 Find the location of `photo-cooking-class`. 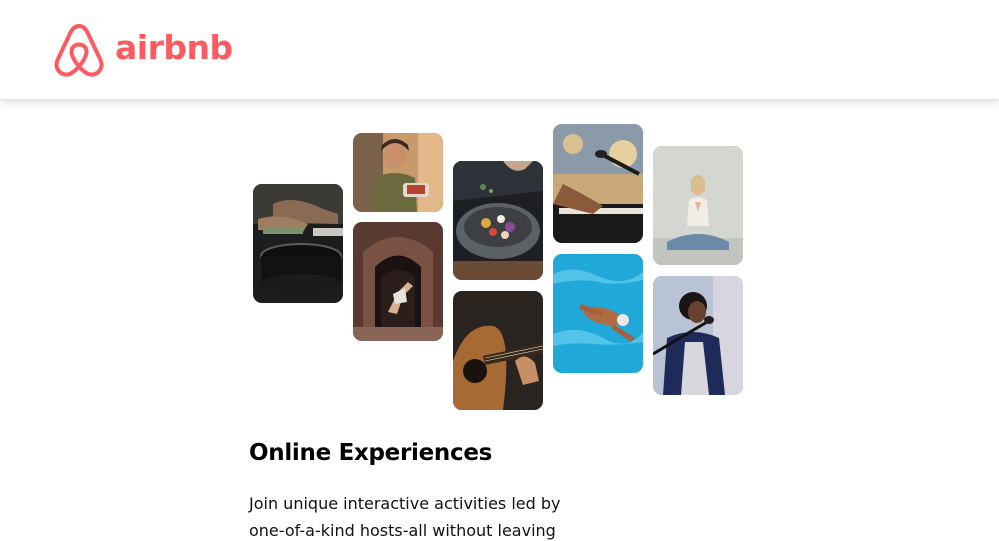

photo-cooking-class is located at coordinates (298, 243).